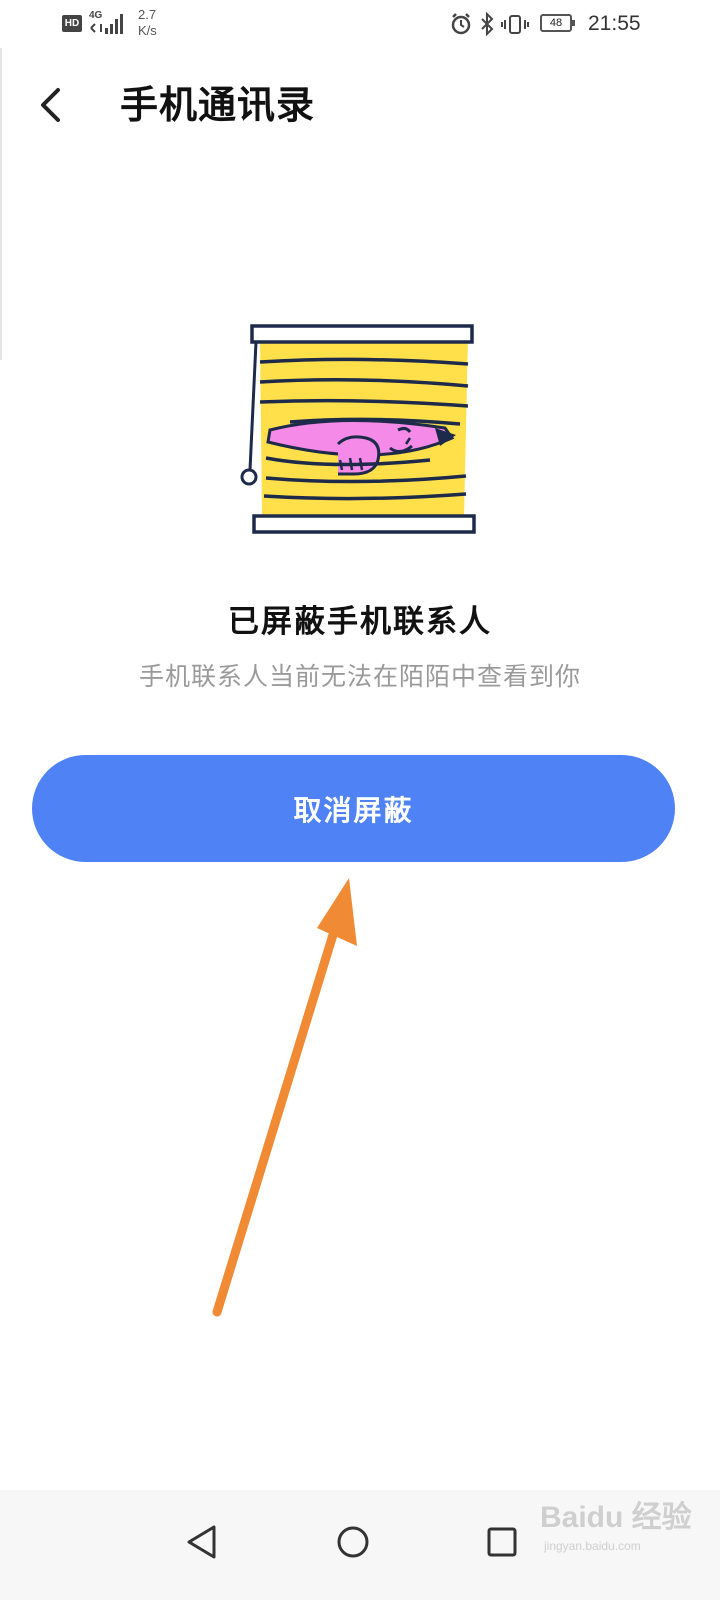 Image resolution: width=720 pixels, height=1600 pixels. Describe the element at coordinates (72, 23) in the screenshot. I see `hd-indicator: HD` at that location.